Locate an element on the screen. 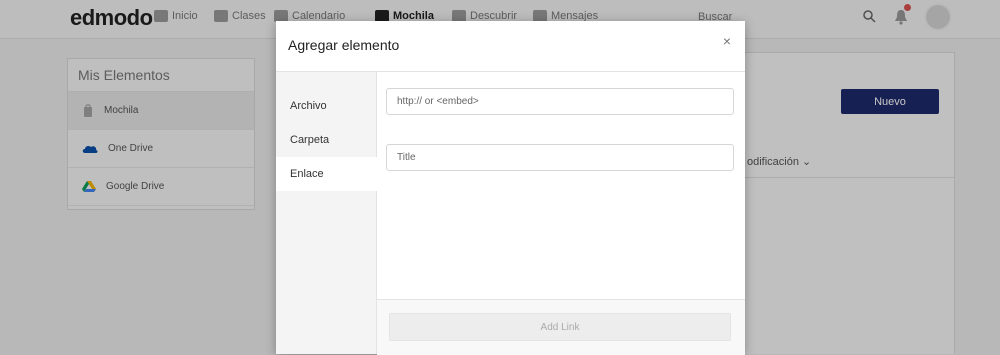 The image size is (1000, 355). tab-carpeta: Carpeta is located at coordinates (326, 140).